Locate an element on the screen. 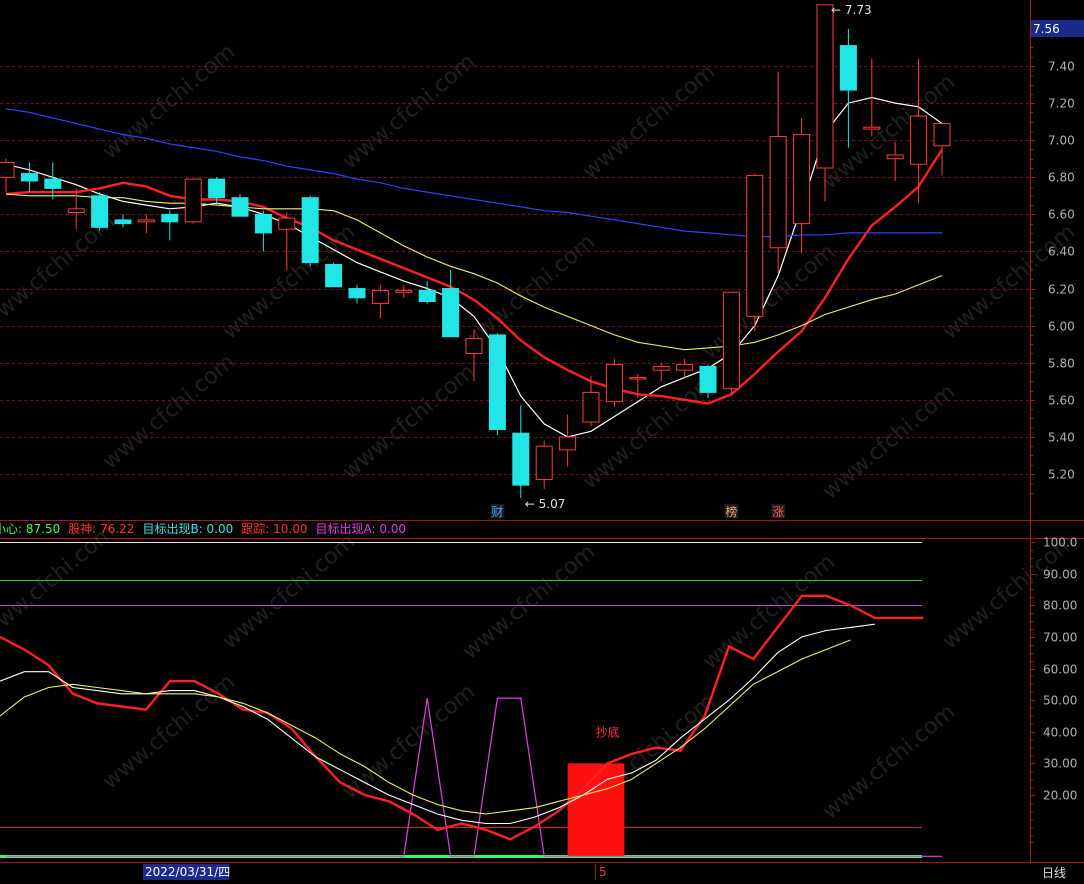 Image resolution: width=1084 pixels, height=884 pixels. event-badge: 财 is located at coordinates (497, 512).